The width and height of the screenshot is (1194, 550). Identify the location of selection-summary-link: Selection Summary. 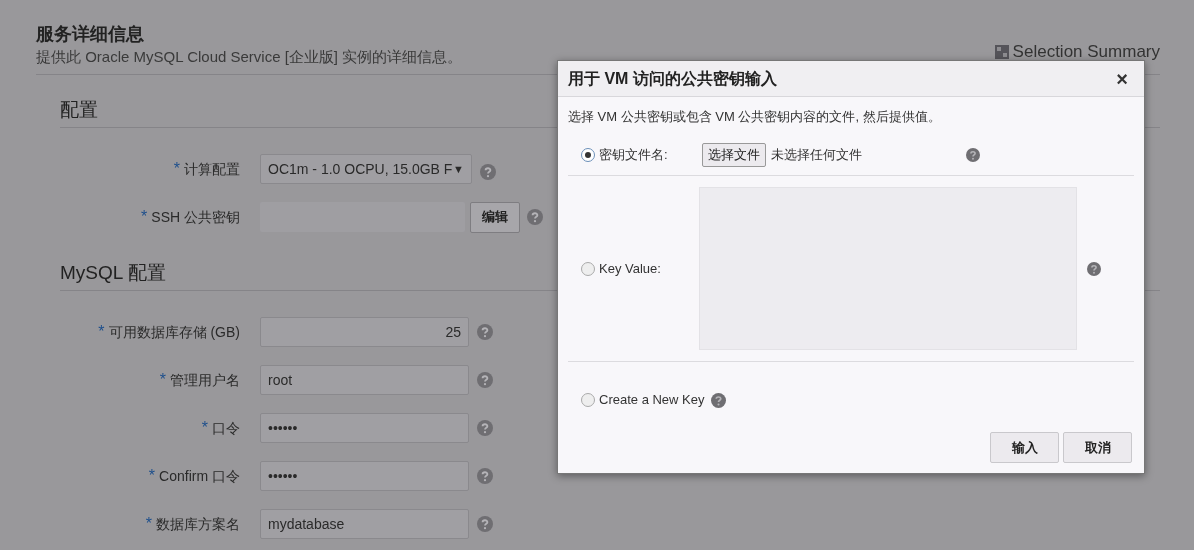
(1086, 52).